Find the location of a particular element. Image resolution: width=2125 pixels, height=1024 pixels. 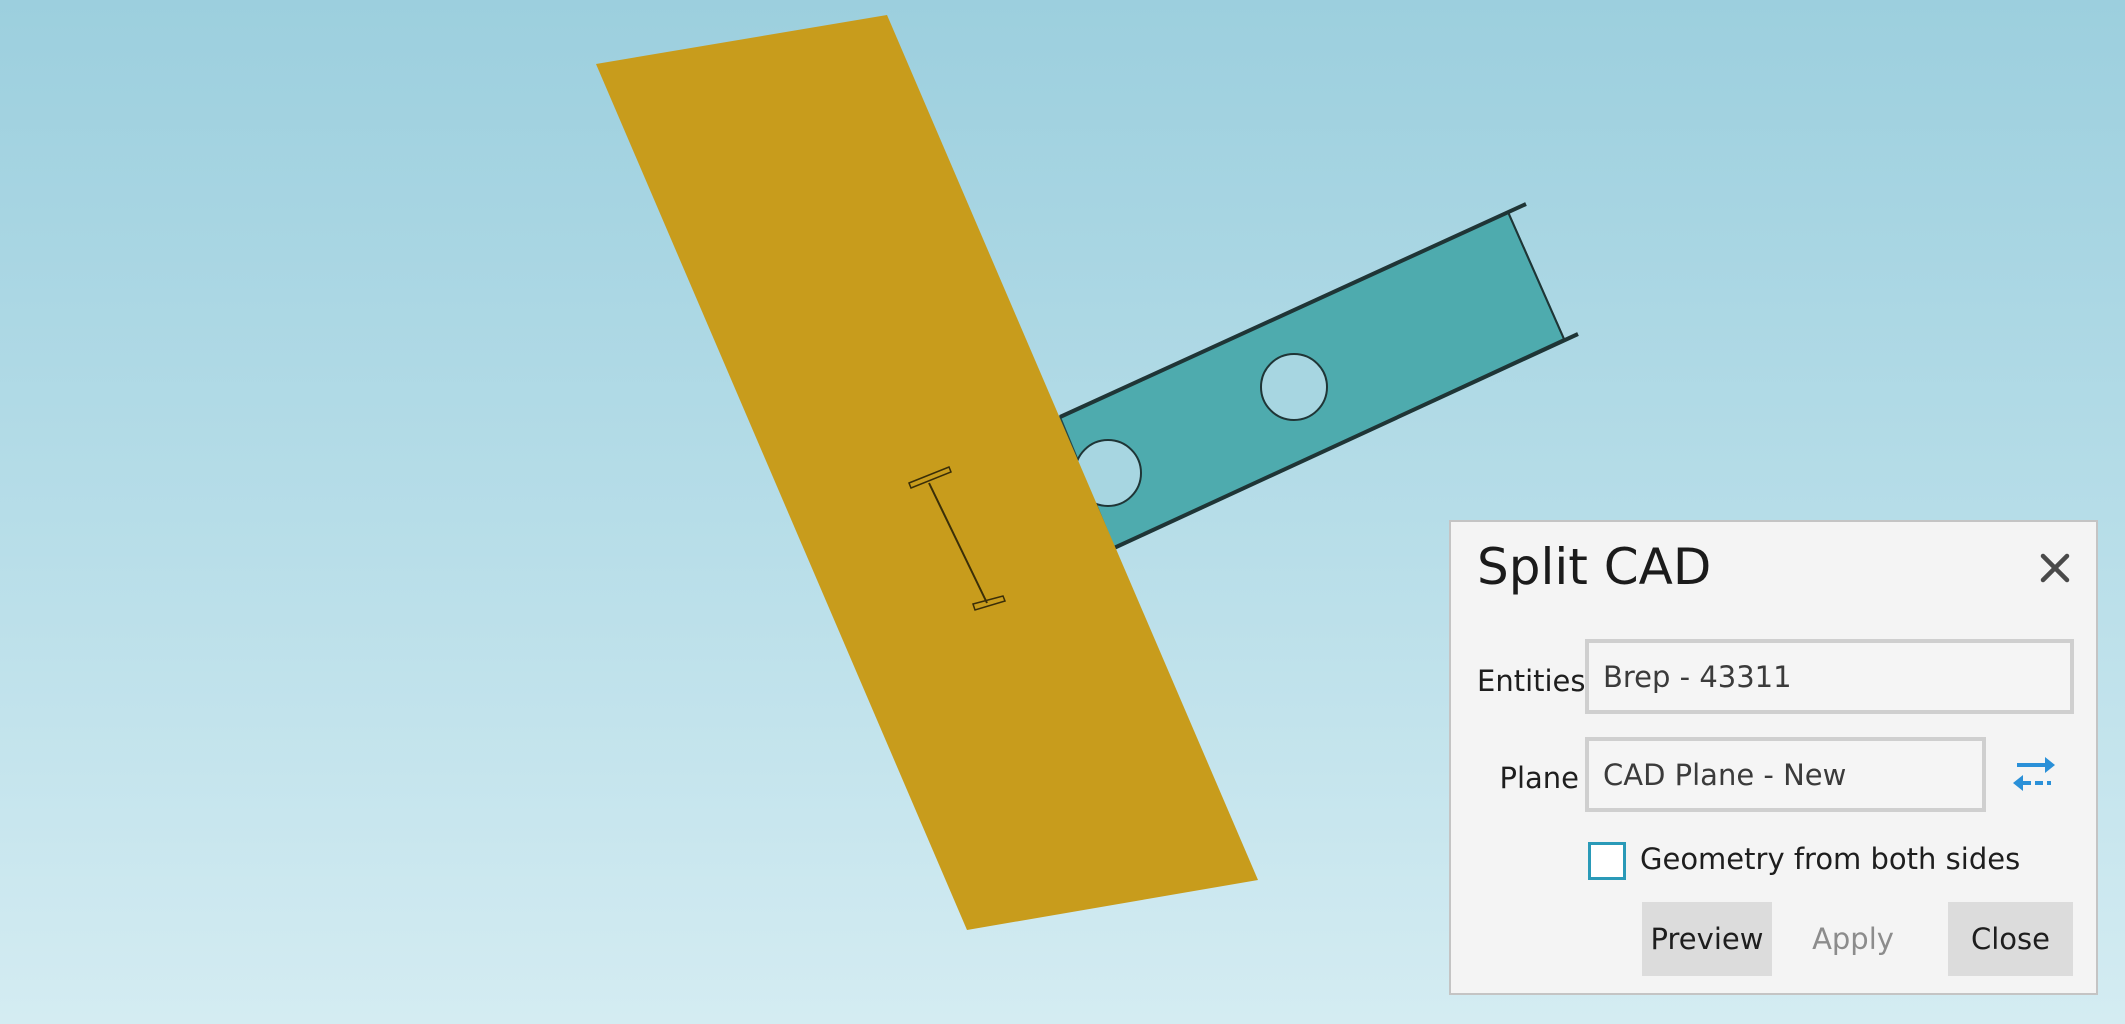

plane-field: CAD Plane - New is located at coordinates (1785, 774).